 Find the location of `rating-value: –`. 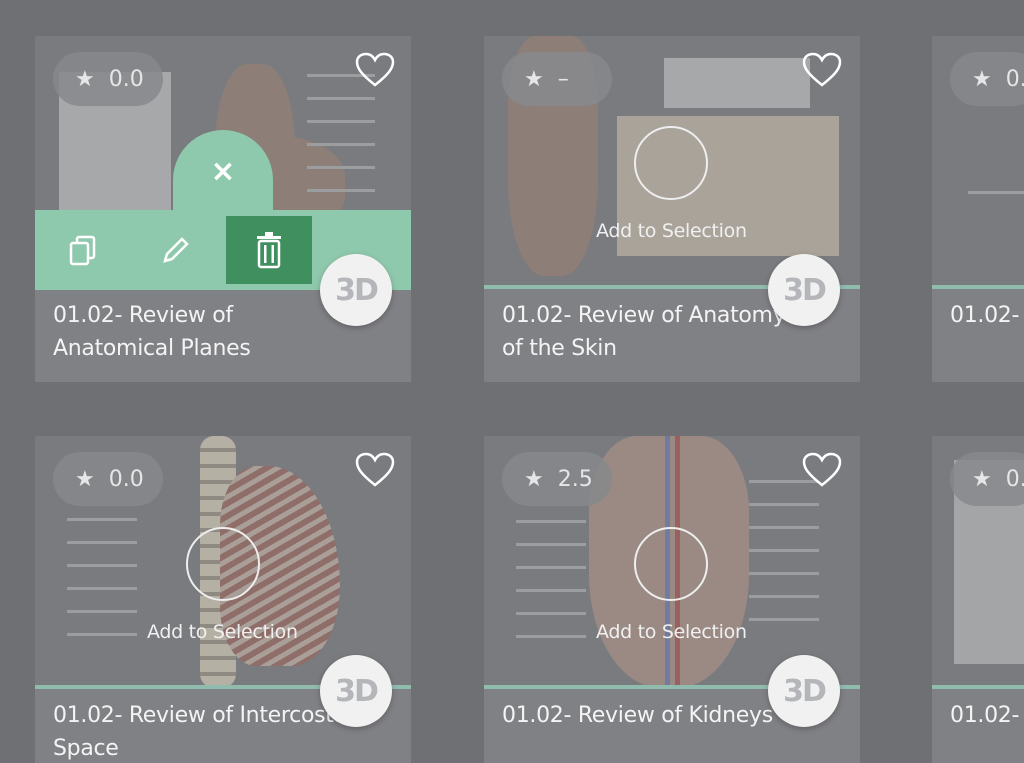

rating-value: – is located at coordinates (563, 79).